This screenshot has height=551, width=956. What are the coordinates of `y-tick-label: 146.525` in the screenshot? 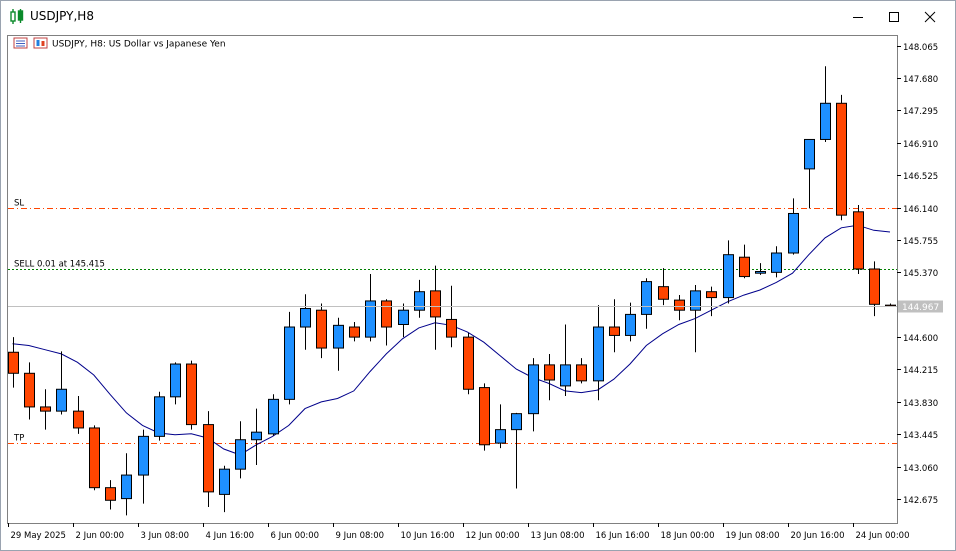 It's located at (920, 177).